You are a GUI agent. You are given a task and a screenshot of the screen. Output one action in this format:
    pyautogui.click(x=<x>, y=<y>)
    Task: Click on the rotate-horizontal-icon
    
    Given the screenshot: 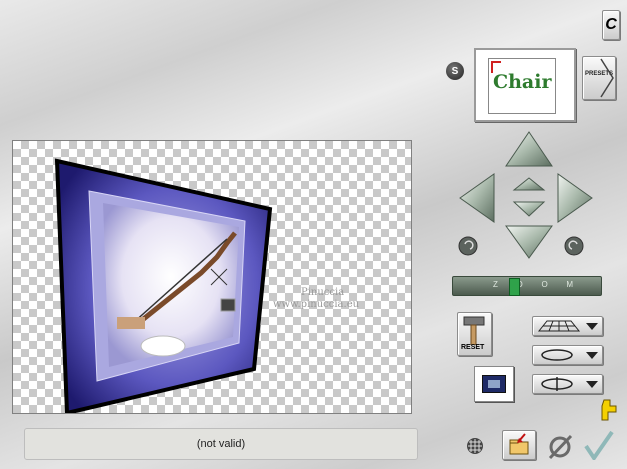 What is the action you would take?
    pyautogui.click(x=557, y=355)
    